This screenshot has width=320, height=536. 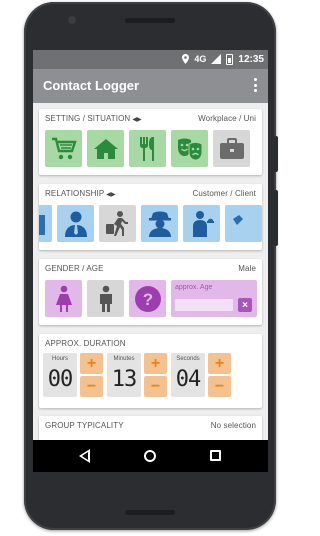 What do you see at coordinates (117, 223) in the screenshot?
I see `traveler-icon` at bounding box center [117, 223].